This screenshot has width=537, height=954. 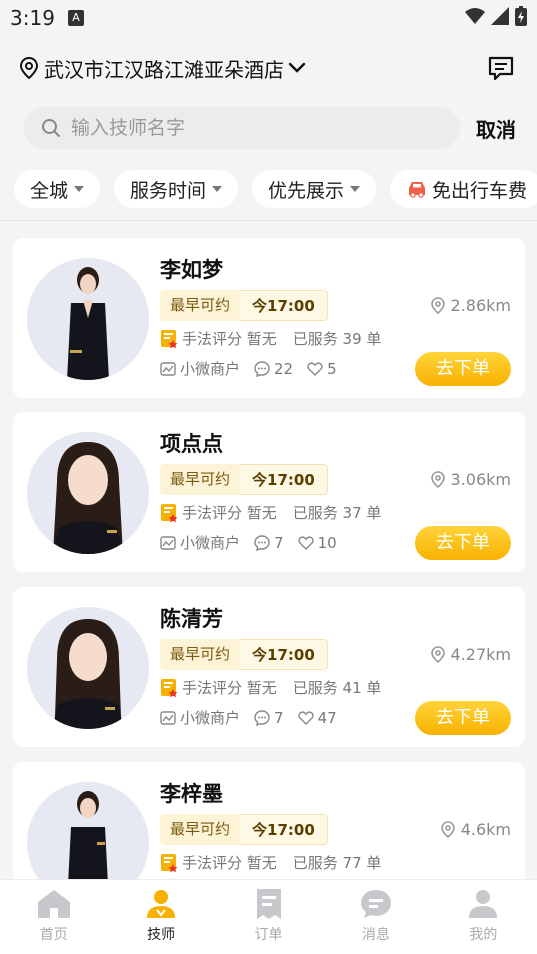 I want to click on tab-profile: 我的, so click(x=483, y=917).